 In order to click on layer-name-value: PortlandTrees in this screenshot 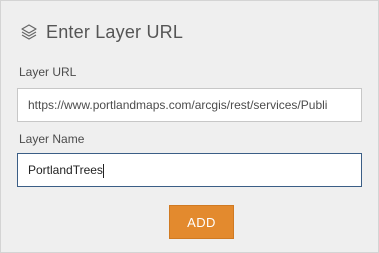, I will do `click(65, 170)`.